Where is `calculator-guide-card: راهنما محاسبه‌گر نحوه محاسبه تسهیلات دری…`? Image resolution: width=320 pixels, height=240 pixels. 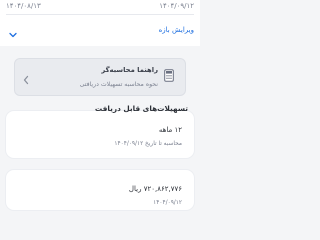
calculator-guide-card: راهنما محاسبه‌گر نحوه محاسبه تسهیلات دری… is located at coordinates (100, 77).